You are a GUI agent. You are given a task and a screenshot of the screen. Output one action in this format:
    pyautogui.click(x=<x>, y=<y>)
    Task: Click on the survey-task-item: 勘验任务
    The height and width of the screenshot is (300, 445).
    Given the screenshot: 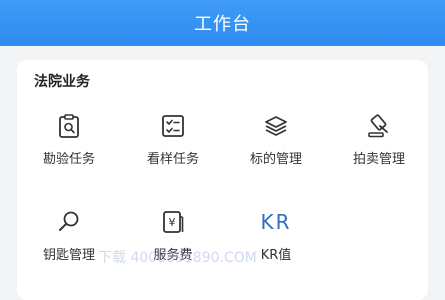 What is the action you would take?
    pyautogui.click(x=69, y=142)
    